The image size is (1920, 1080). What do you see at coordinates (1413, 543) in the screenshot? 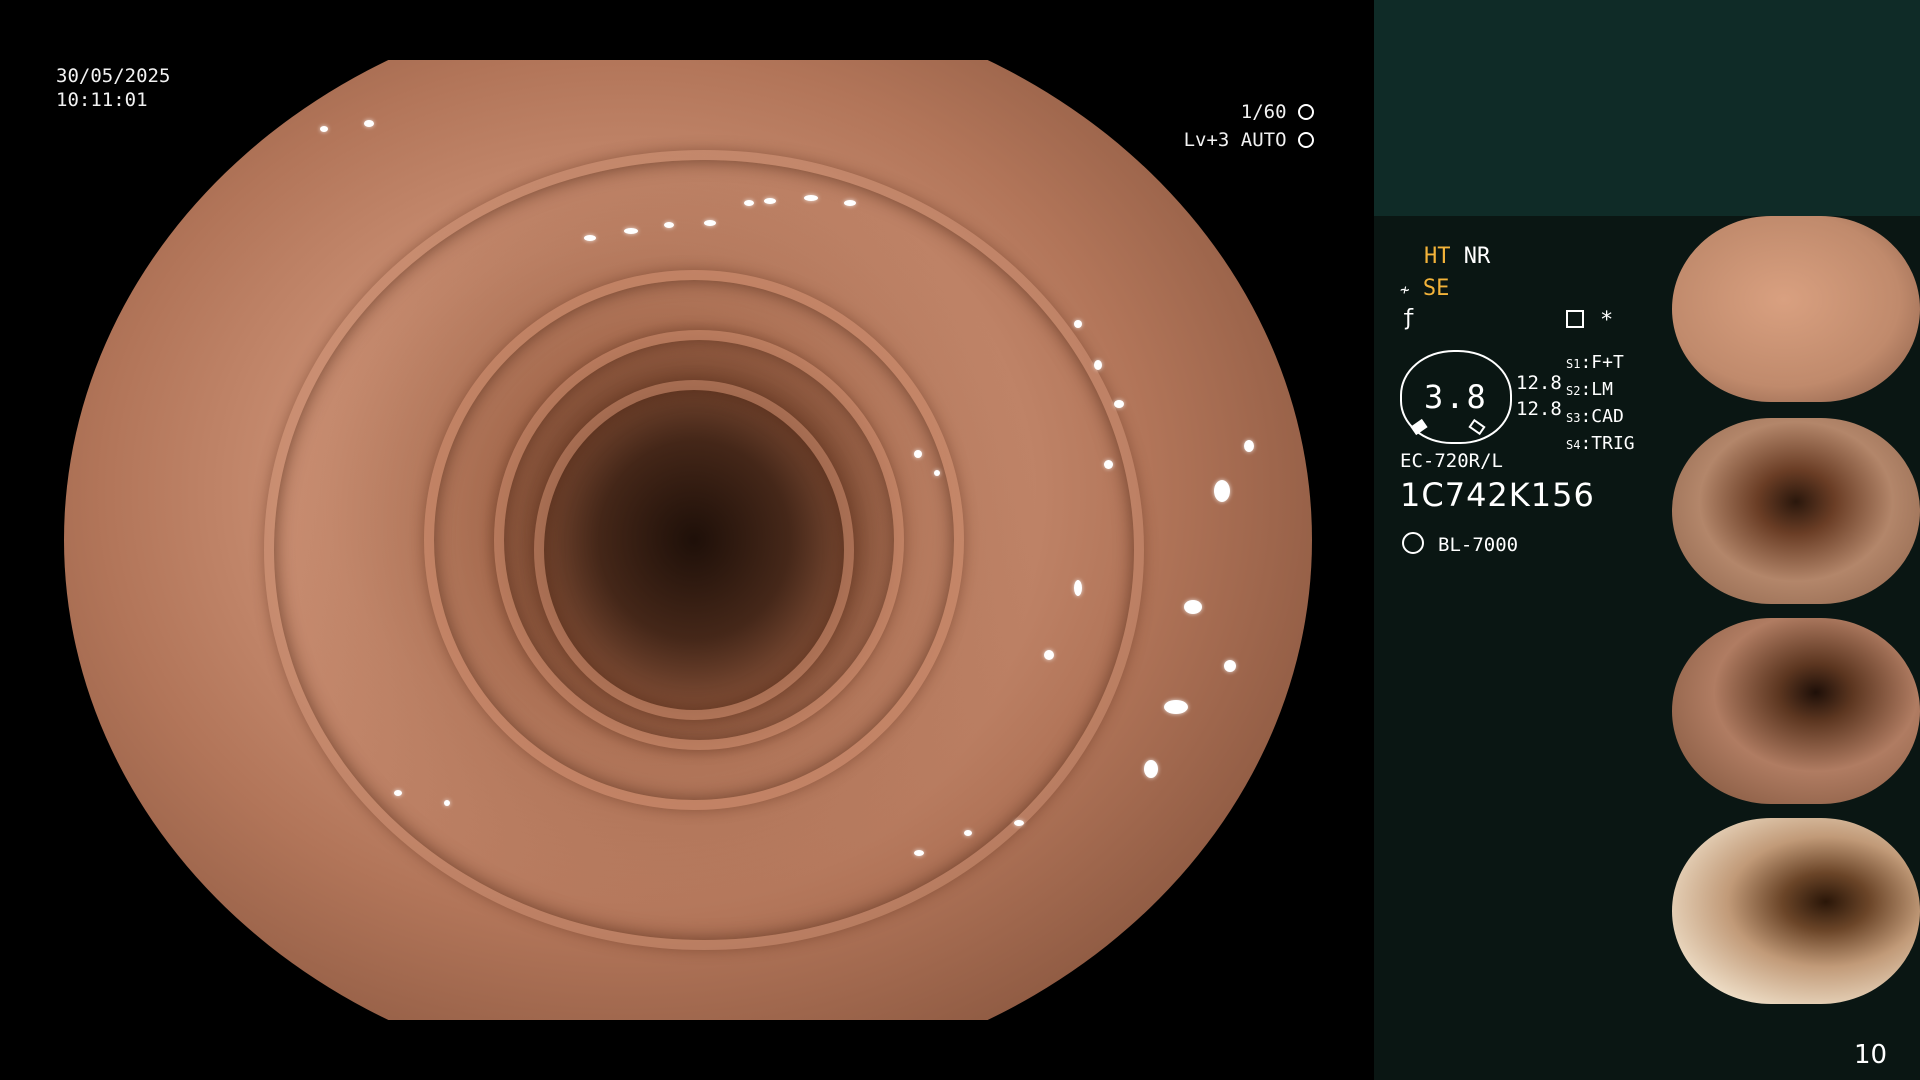
I see `light-source-icon` at bounding box center [1413, 543].